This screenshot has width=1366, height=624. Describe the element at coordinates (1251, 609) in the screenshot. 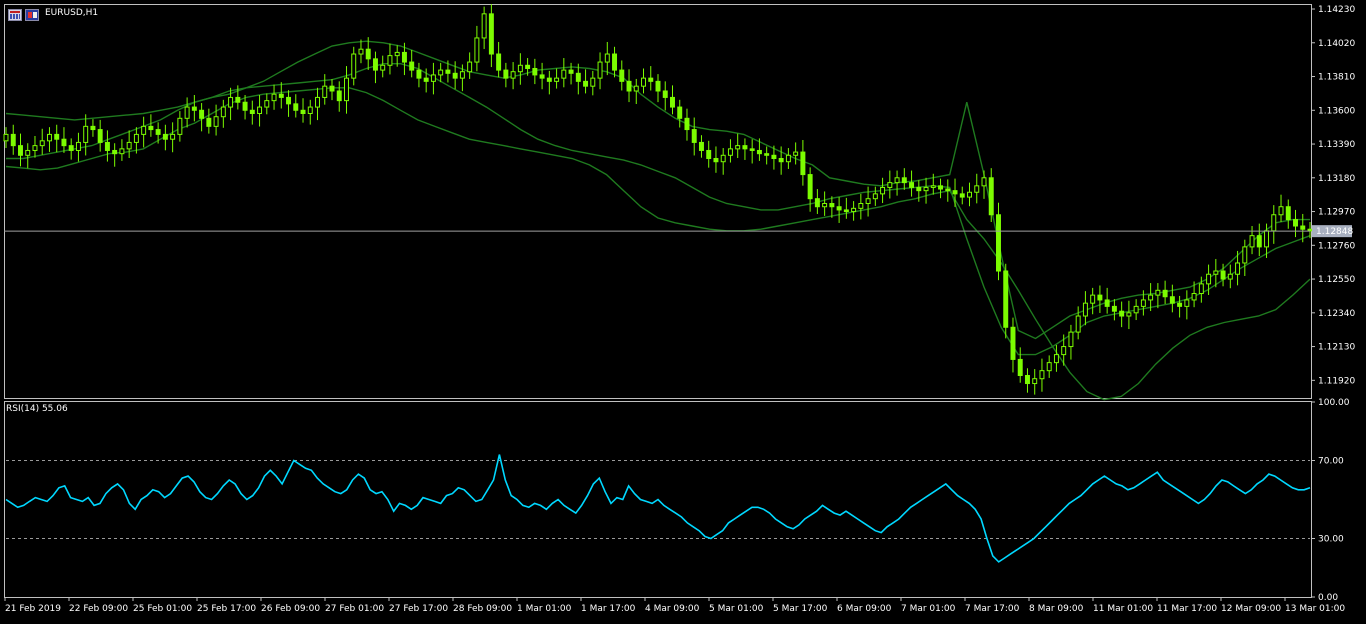

I see `time-tick-label: 12 Mar 09:00` at that location.